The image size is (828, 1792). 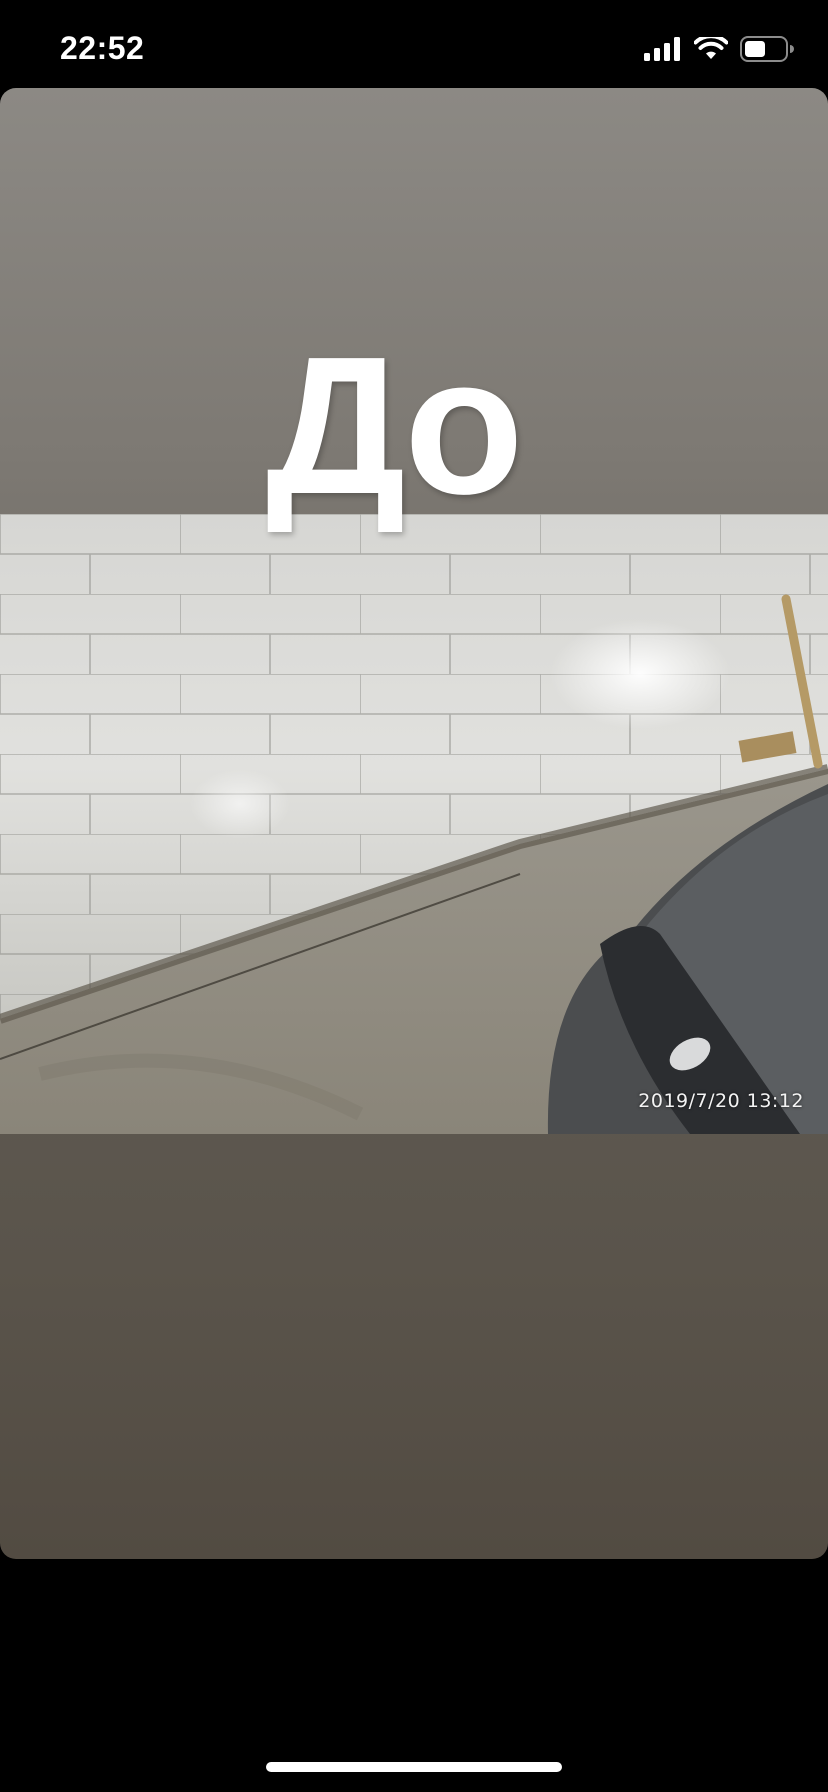 I want to click on story-caption: До, so click(x=395, y=425).